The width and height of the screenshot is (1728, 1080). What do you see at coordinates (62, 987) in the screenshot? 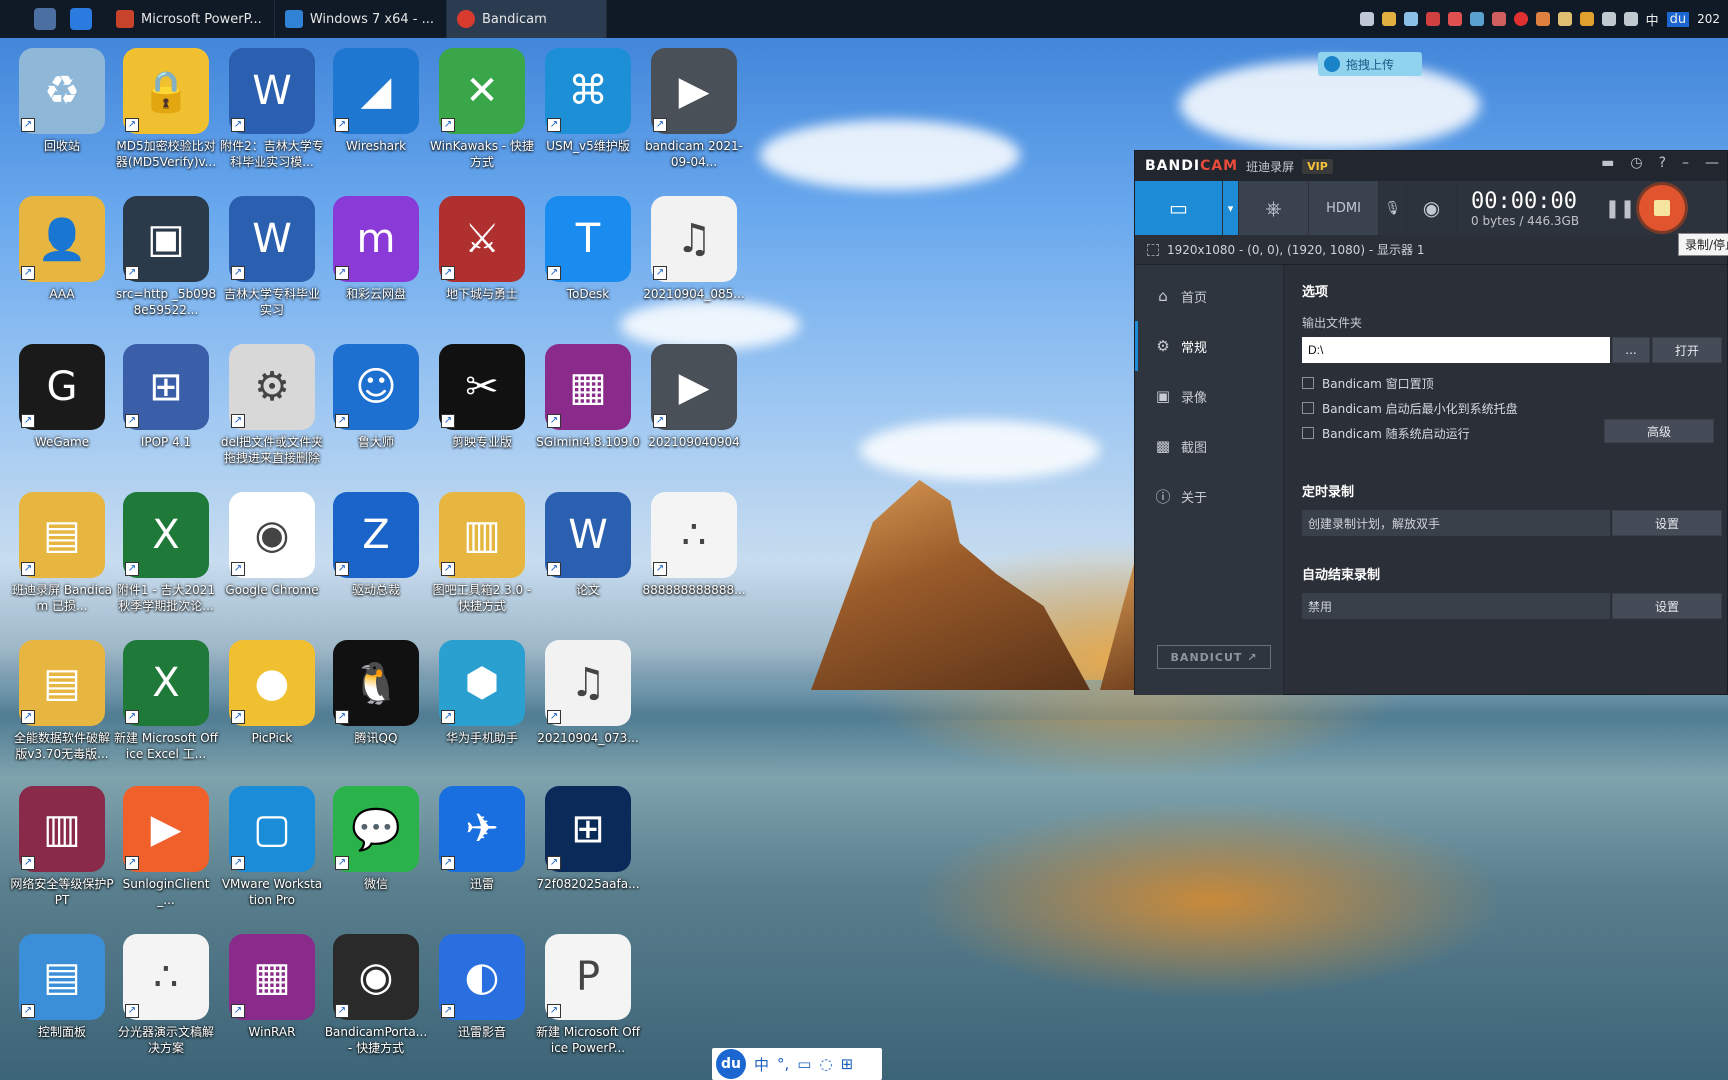
I see `desktop-icon-item: ▤ ↗ 控制面板` at bounding box center [62, 987].